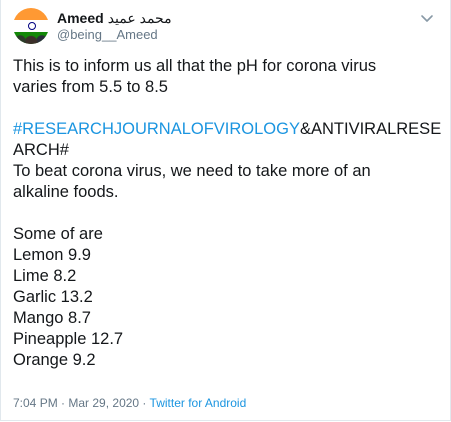 This screenshot has width=451, height=422. What do you see at coordinates (370, 129) in the screenshot?
I see `hashtag-rest: &ANTIVIRALRESE` at bounding box center [370, 129].